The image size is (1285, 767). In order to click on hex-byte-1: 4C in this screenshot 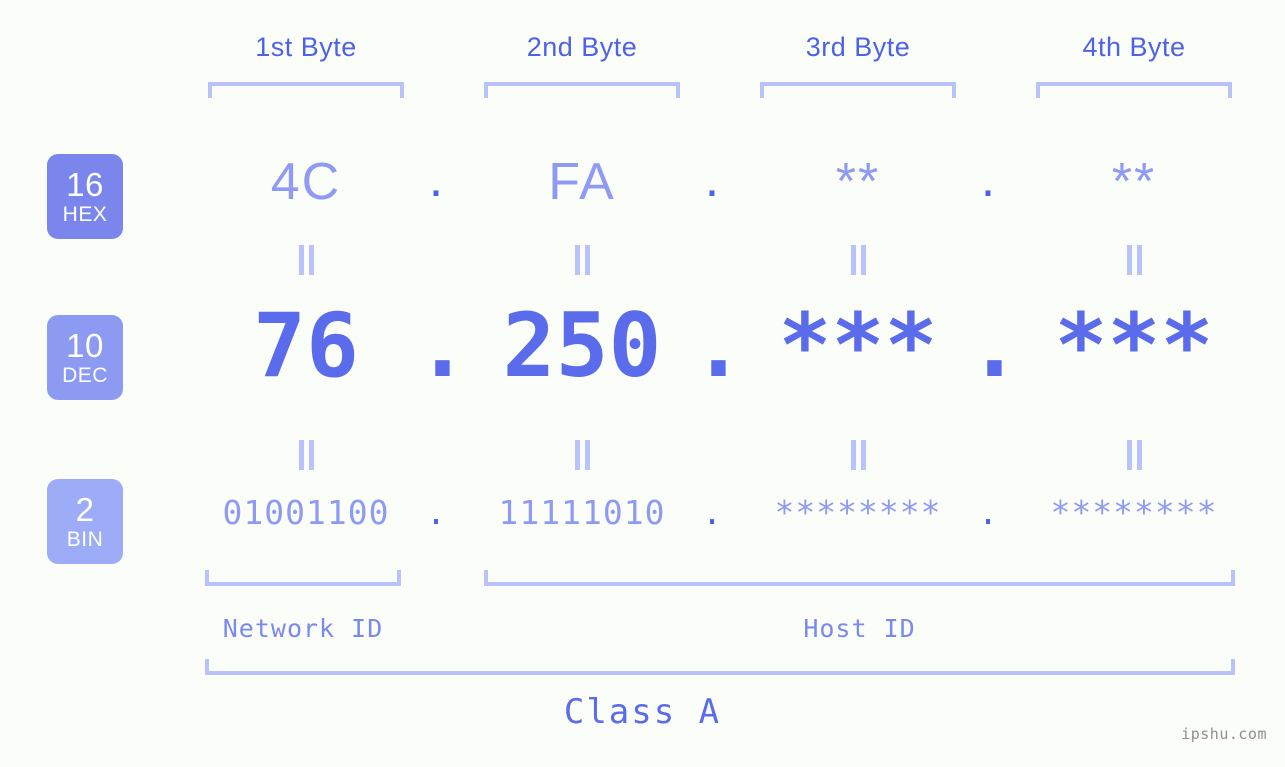, I will do `click(306, 182)`.